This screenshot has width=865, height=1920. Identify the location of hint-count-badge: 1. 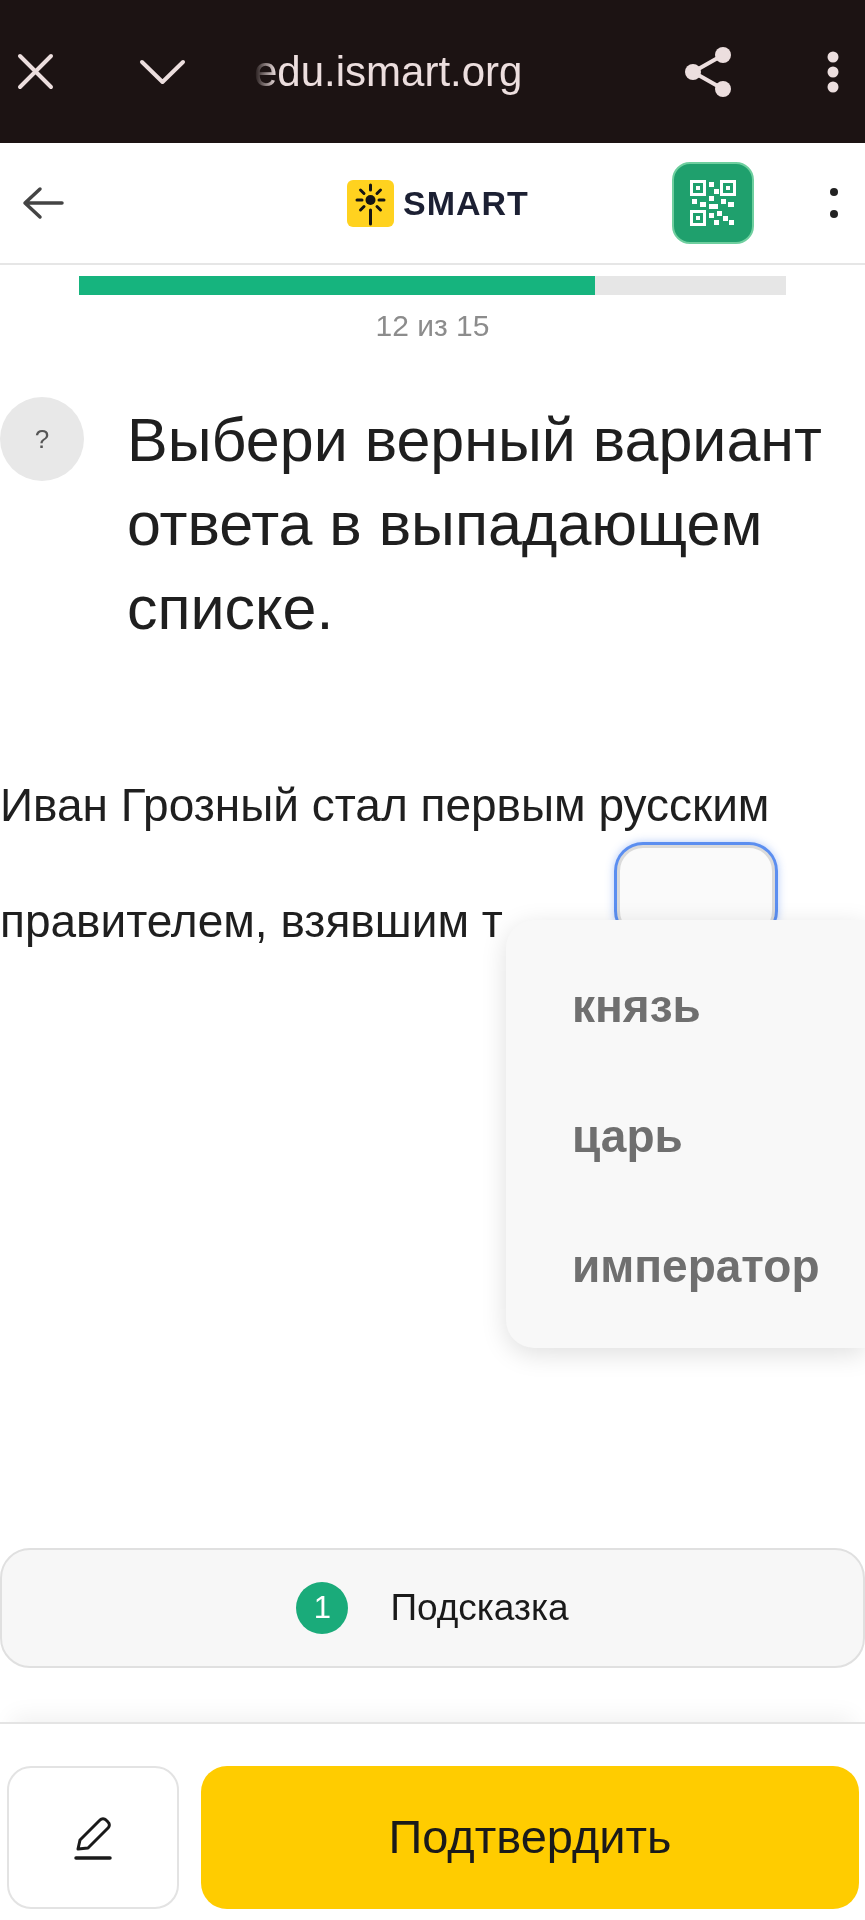
(322, 1608).